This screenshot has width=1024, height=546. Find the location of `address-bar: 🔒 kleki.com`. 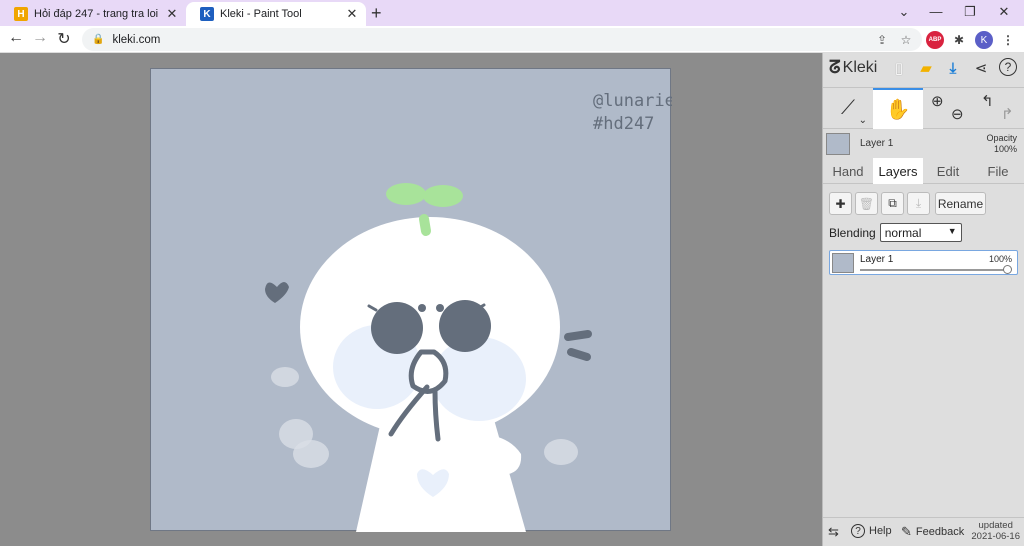

address-bar: 🔒 kleki.com is located at coordinates (502, 39).